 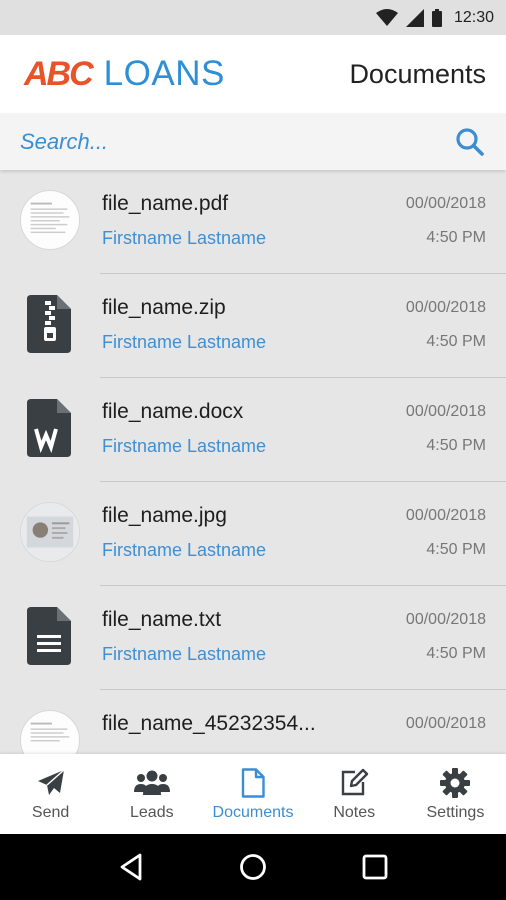 I want to click on zip-file-icon, so click(x=50, y=324).